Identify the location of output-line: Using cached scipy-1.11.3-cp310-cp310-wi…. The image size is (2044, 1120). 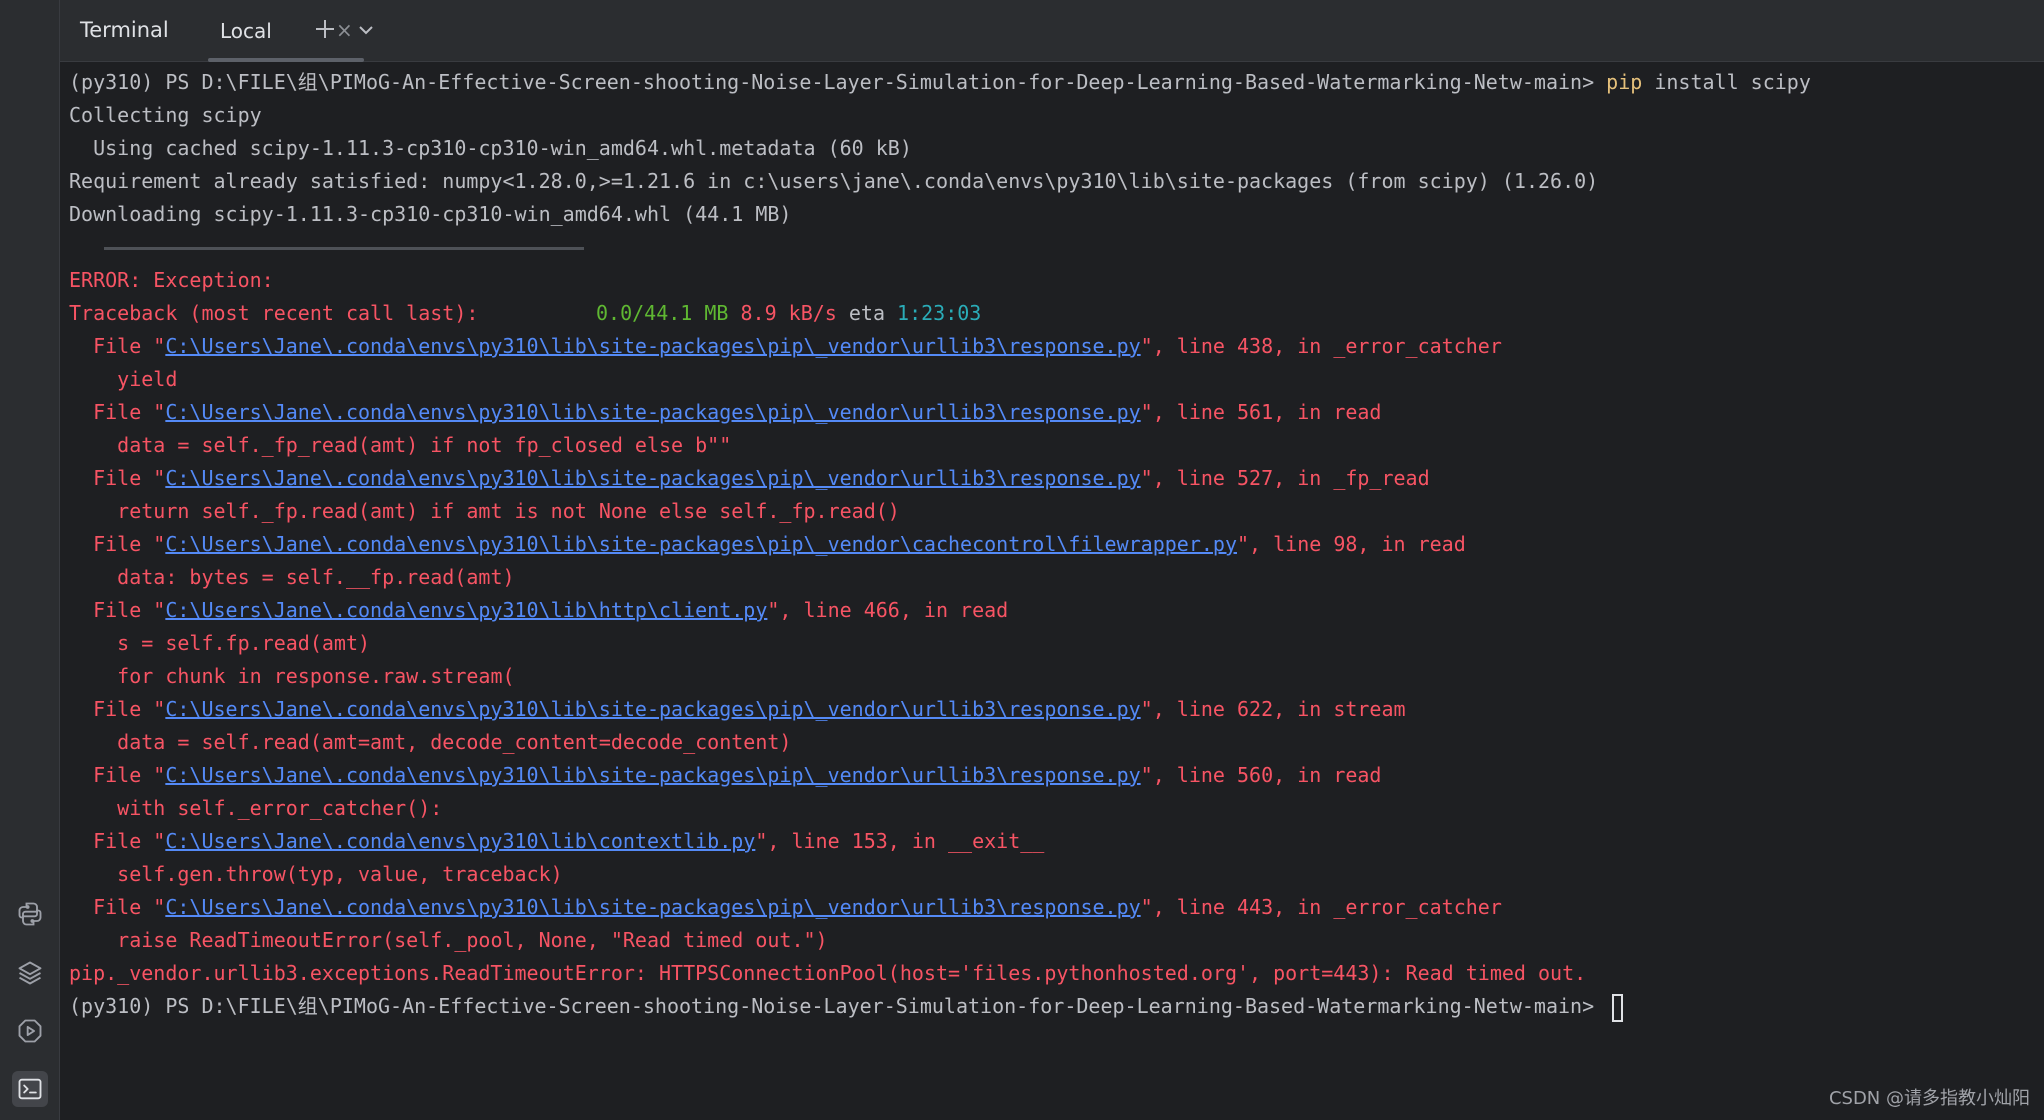
(490, 148).